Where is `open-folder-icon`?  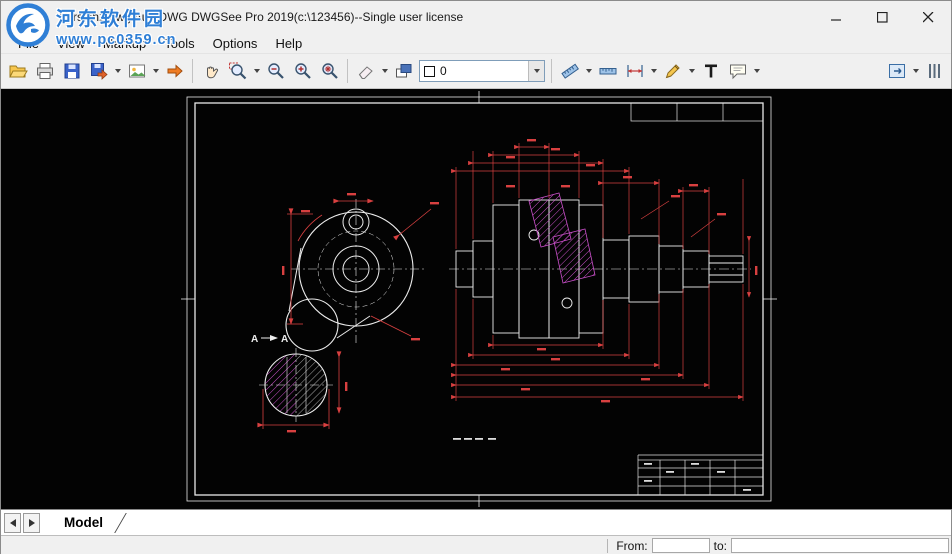
open-folder-icon is located at coordinates (18, 71).